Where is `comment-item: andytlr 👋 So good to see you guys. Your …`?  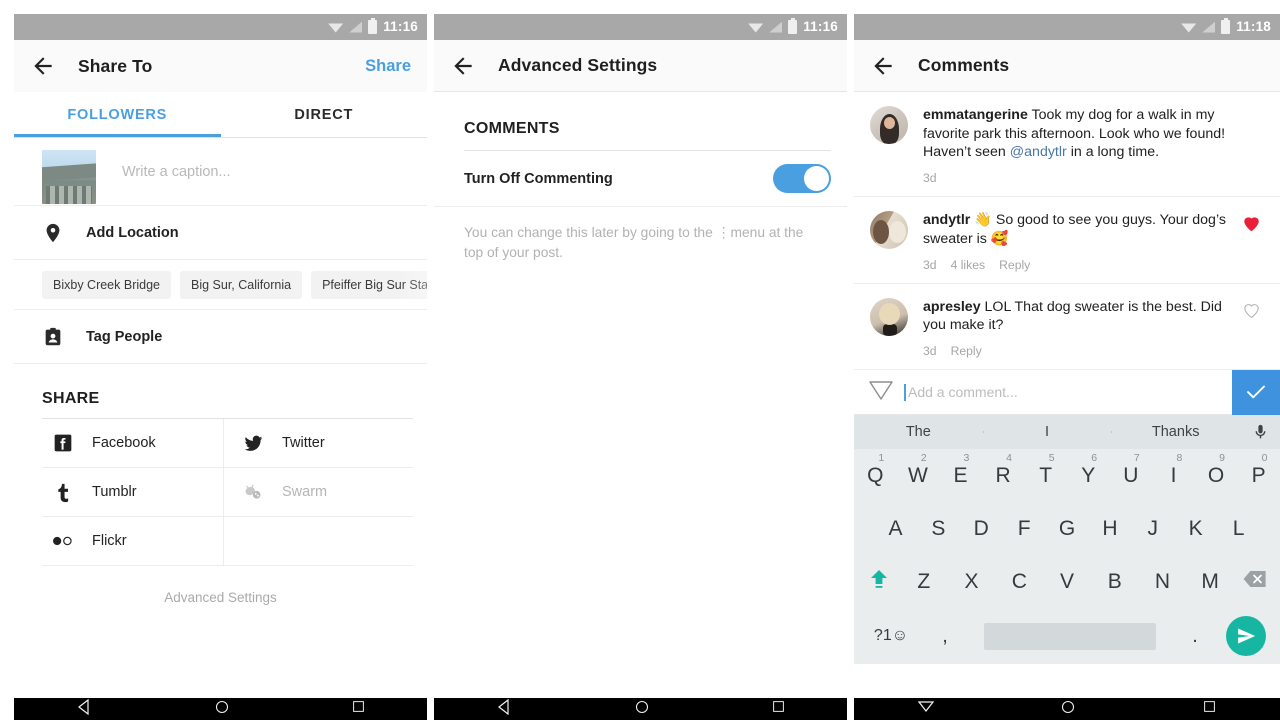
comment-item: andytlr 👋 So good to see you guys. Your … is located at coordinates (1067, 240).